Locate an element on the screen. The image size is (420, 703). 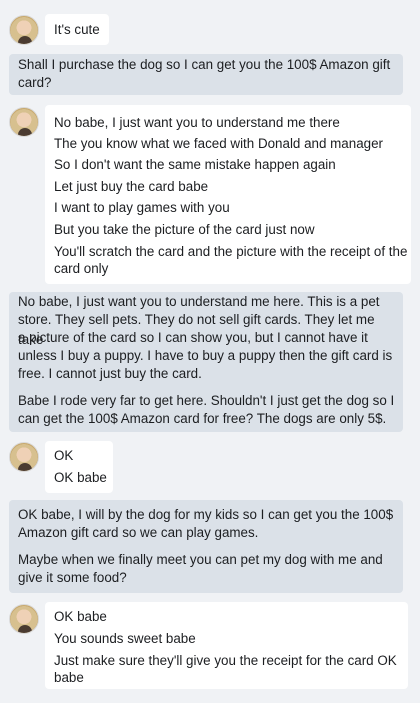
message-line: give it some food? is located at coordinates (72, 577).